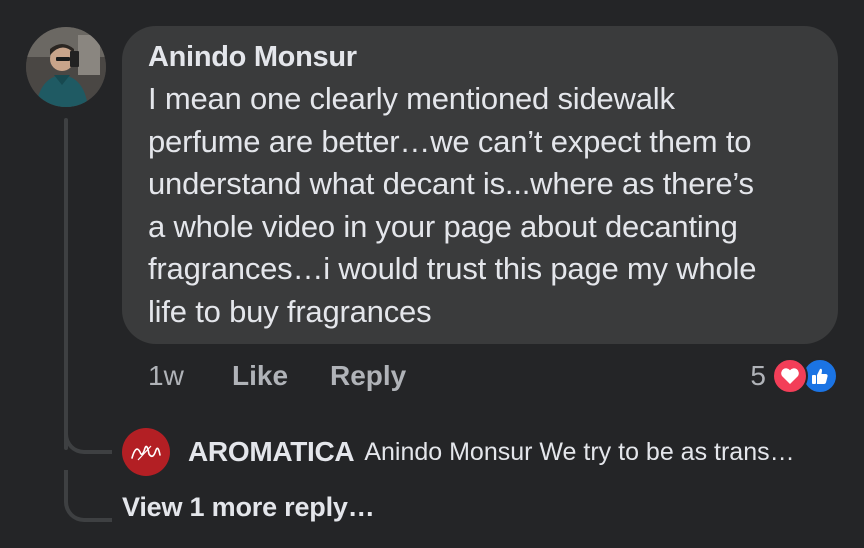  I want to click on comment-author-name: Anindo Monsur, so click(480, 57).